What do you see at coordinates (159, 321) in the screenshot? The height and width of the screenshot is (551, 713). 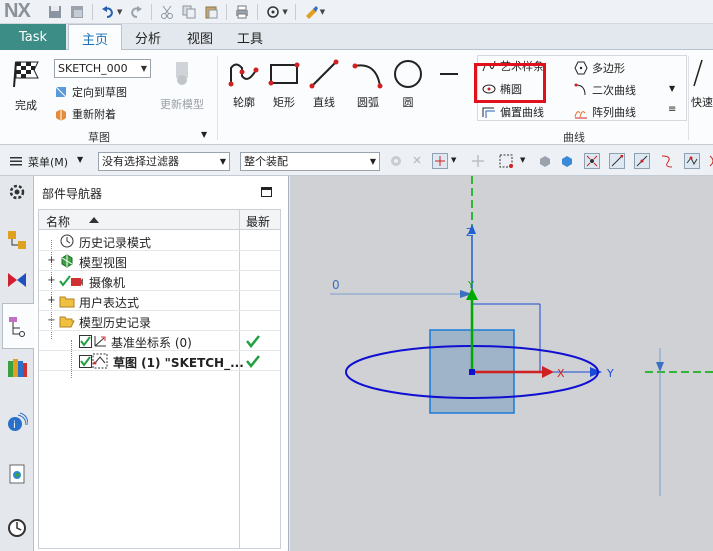 I see `tree-row-model-history: − 模型历史记录` at bounding box center [159, 321].